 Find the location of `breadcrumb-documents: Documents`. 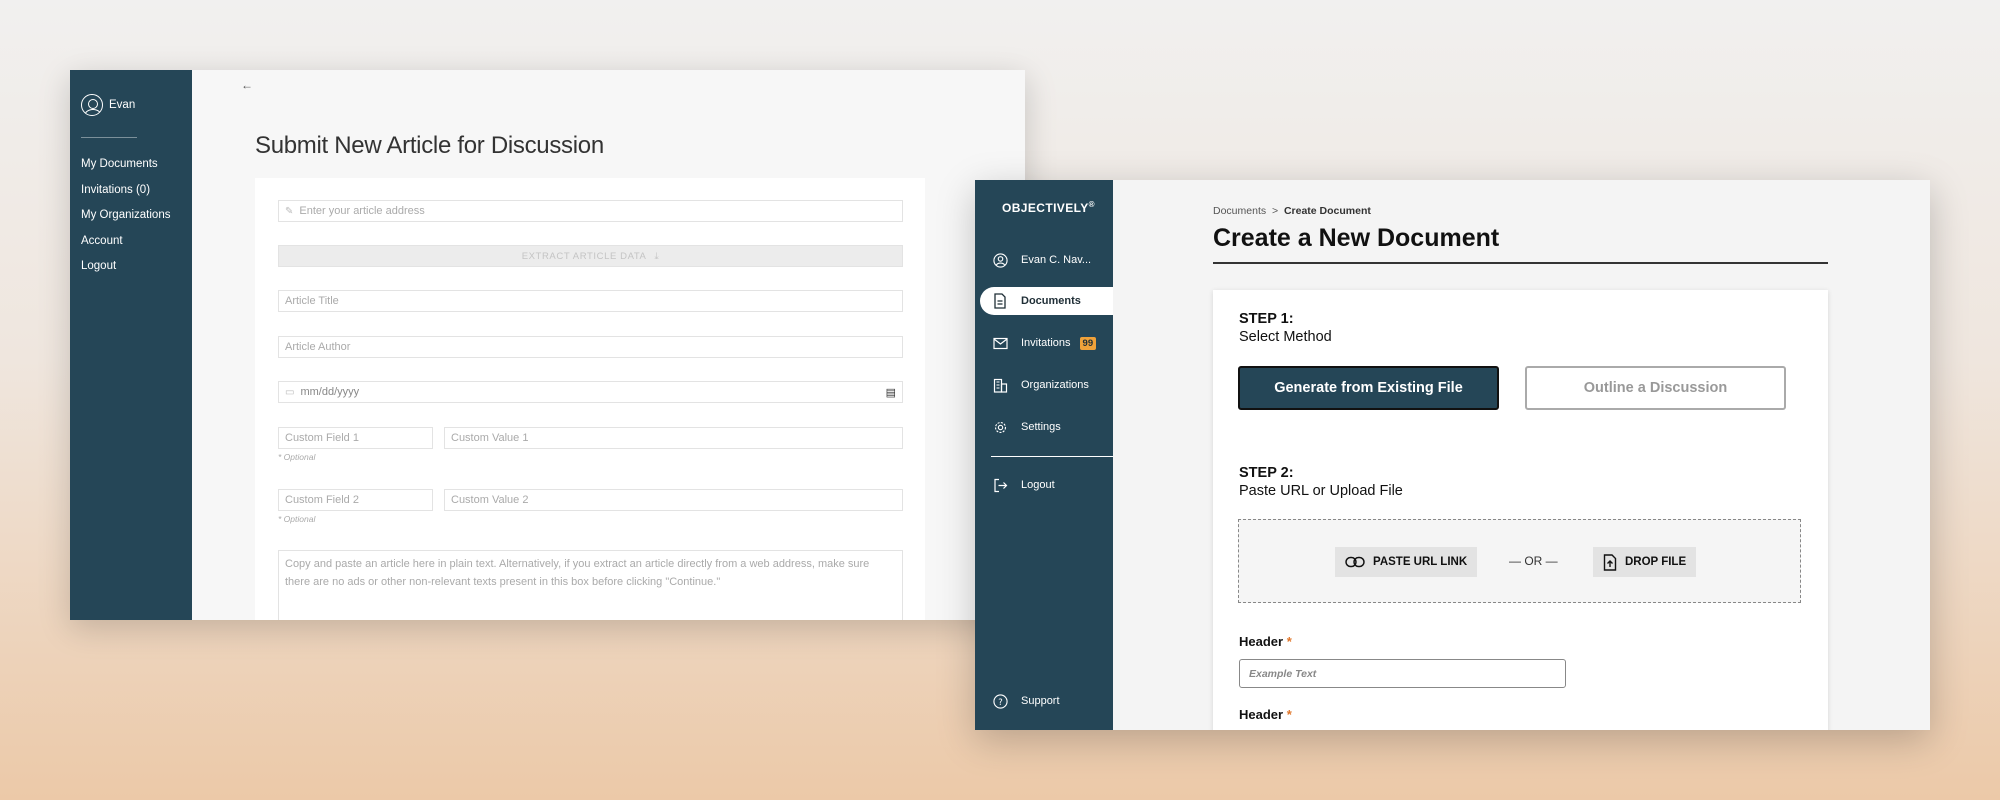

breadcrumb-documents: Documents is located at coordinates (1239, 211).